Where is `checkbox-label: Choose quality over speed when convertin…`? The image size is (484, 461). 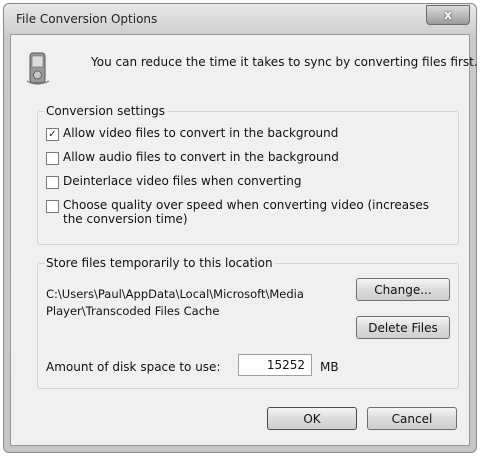 checkbox-label: Choose quality over speed when convertin… is located at coordinates (246, 212).